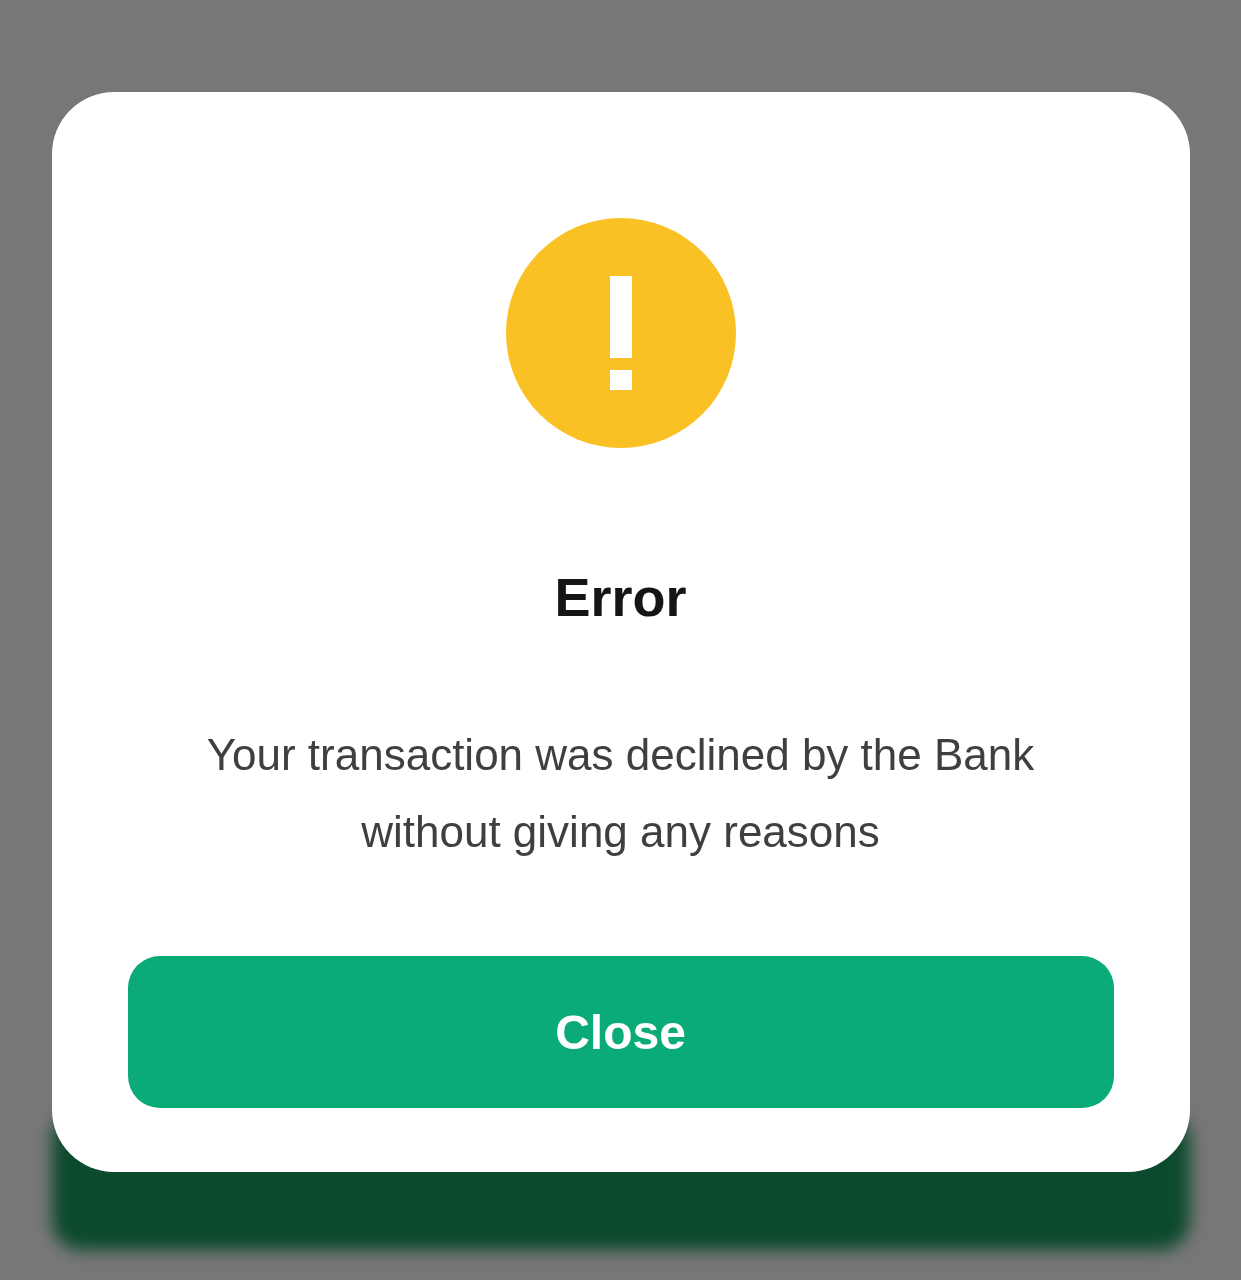 Image resolution: width=1241 pixels, height=1280 pixels. What do you see at coordinates (620, 597) in the screenshot?
I see `dialog-title: Error` at bounding box center [620, 597].